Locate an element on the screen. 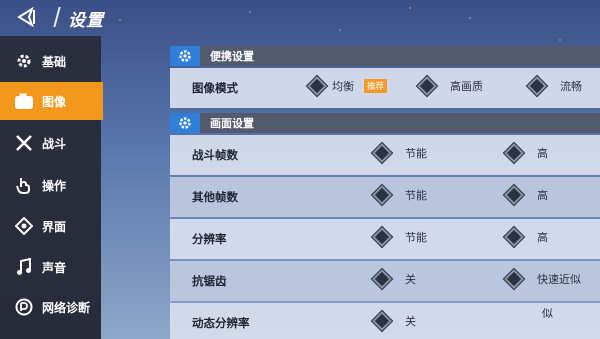  crossed-swords-icon is located at coordinates (24, 143).